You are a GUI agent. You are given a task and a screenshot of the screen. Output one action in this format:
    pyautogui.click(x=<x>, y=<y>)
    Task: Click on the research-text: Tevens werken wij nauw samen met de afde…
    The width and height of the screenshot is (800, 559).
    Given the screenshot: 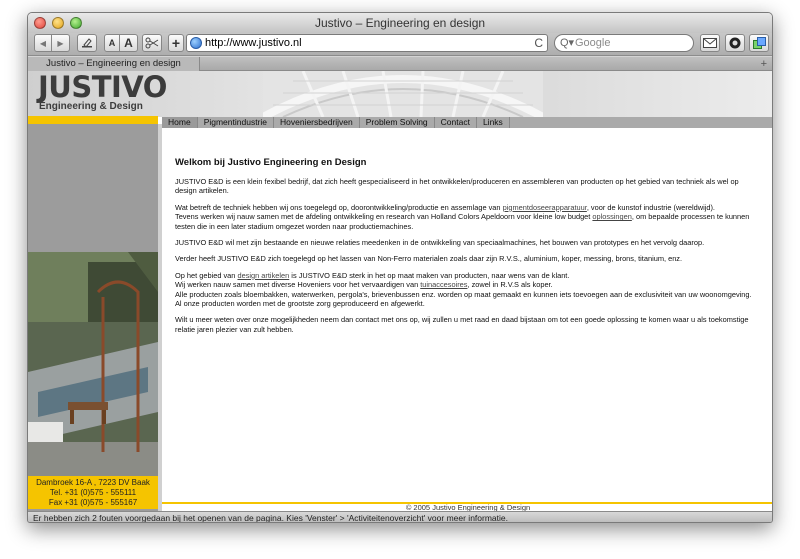 What is the action you would take?
    pyautogui.click(x=384, y=217)
    